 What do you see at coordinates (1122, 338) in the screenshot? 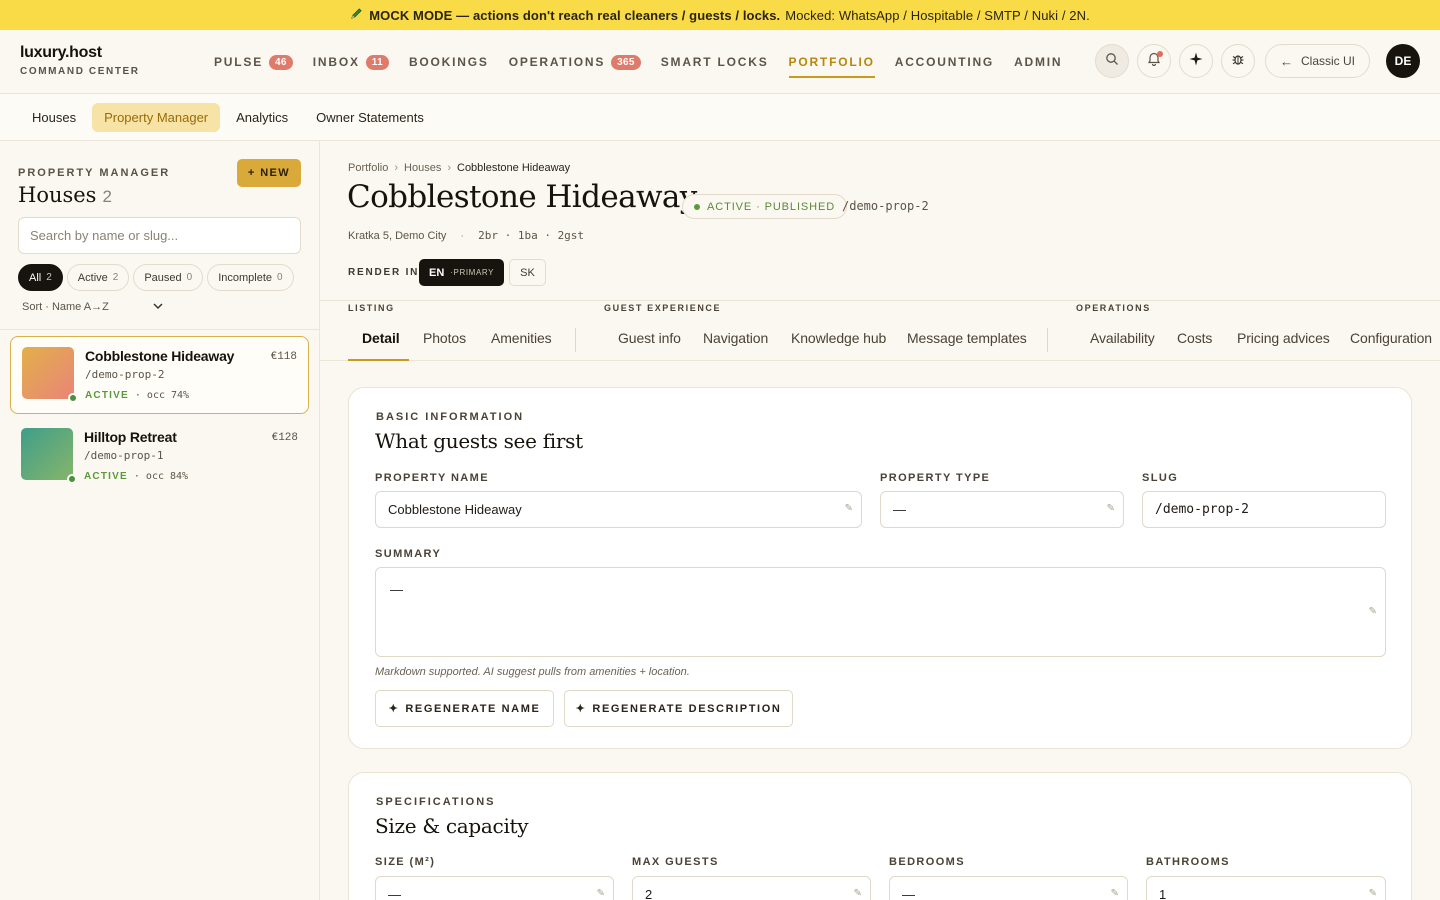
I see `tab-availability: Availability` at bounding box center [1122, 338].